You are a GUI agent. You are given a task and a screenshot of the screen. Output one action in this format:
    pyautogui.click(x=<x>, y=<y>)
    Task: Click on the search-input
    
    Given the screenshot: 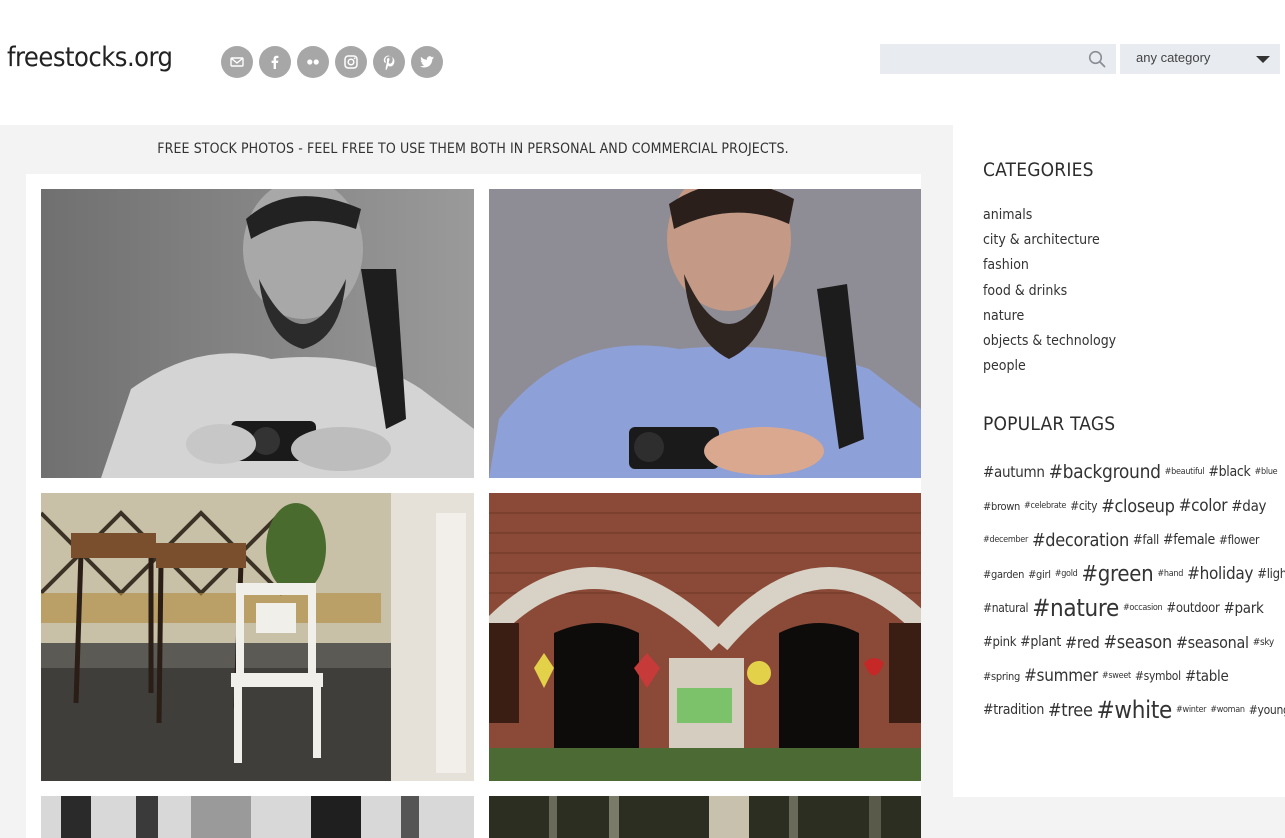 What is the action you would take?
    pyautogui.click(x=980, y=59)
    